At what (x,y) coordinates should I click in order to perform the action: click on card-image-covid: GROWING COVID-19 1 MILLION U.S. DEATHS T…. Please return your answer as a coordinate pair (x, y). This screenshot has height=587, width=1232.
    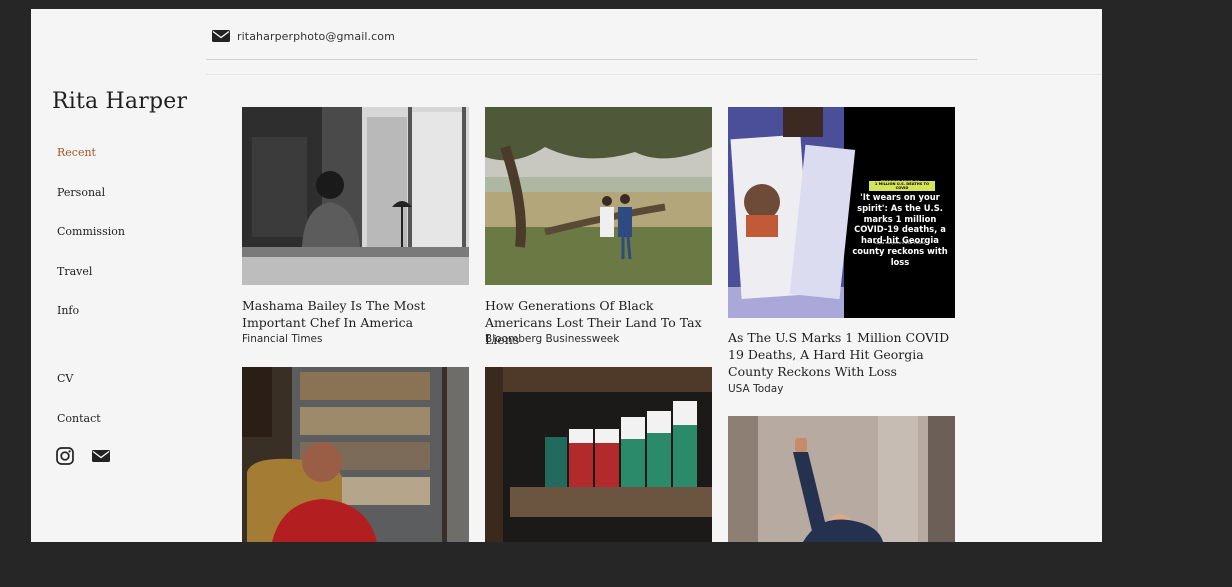
    Looking at the image, I should click on (841, 212).